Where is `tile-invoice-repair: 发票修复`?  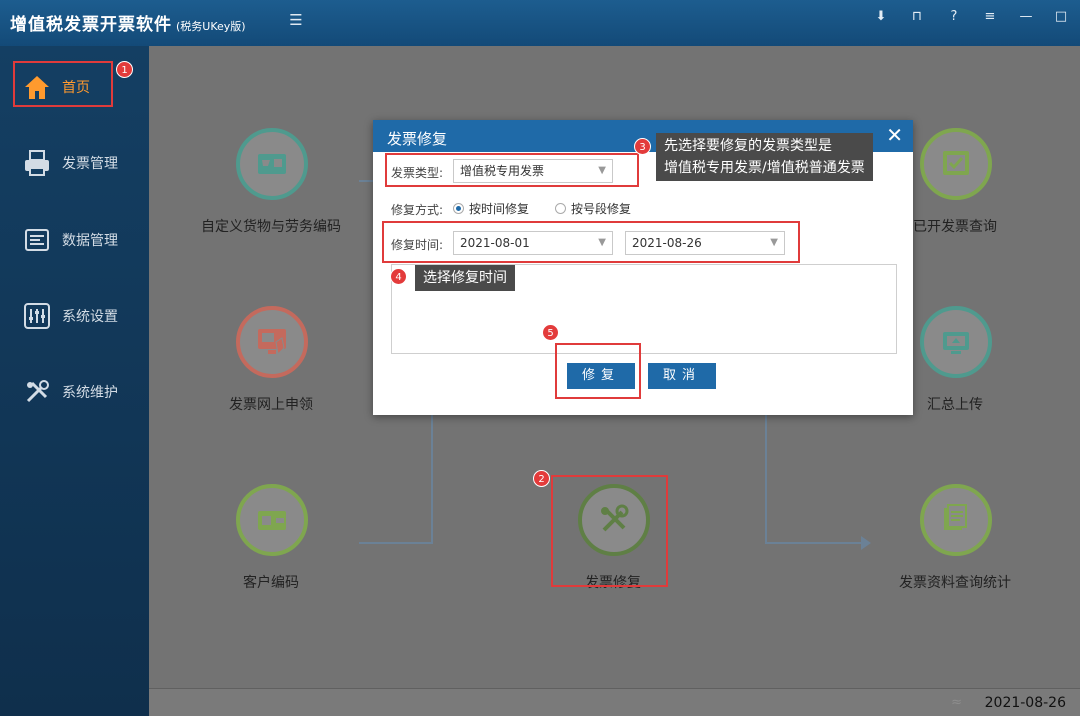 tile-invoice-repair: 发票修复 is located at coordinates (613, 549).